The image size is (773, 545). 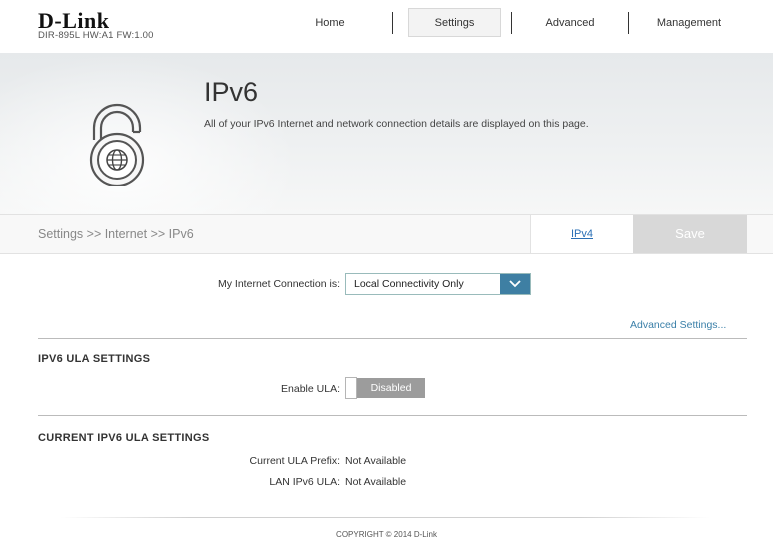 What do you see at coordinates (231, 92) in the screenshot?
I see `page-title: IPv6` at bounding box center [231, 92].